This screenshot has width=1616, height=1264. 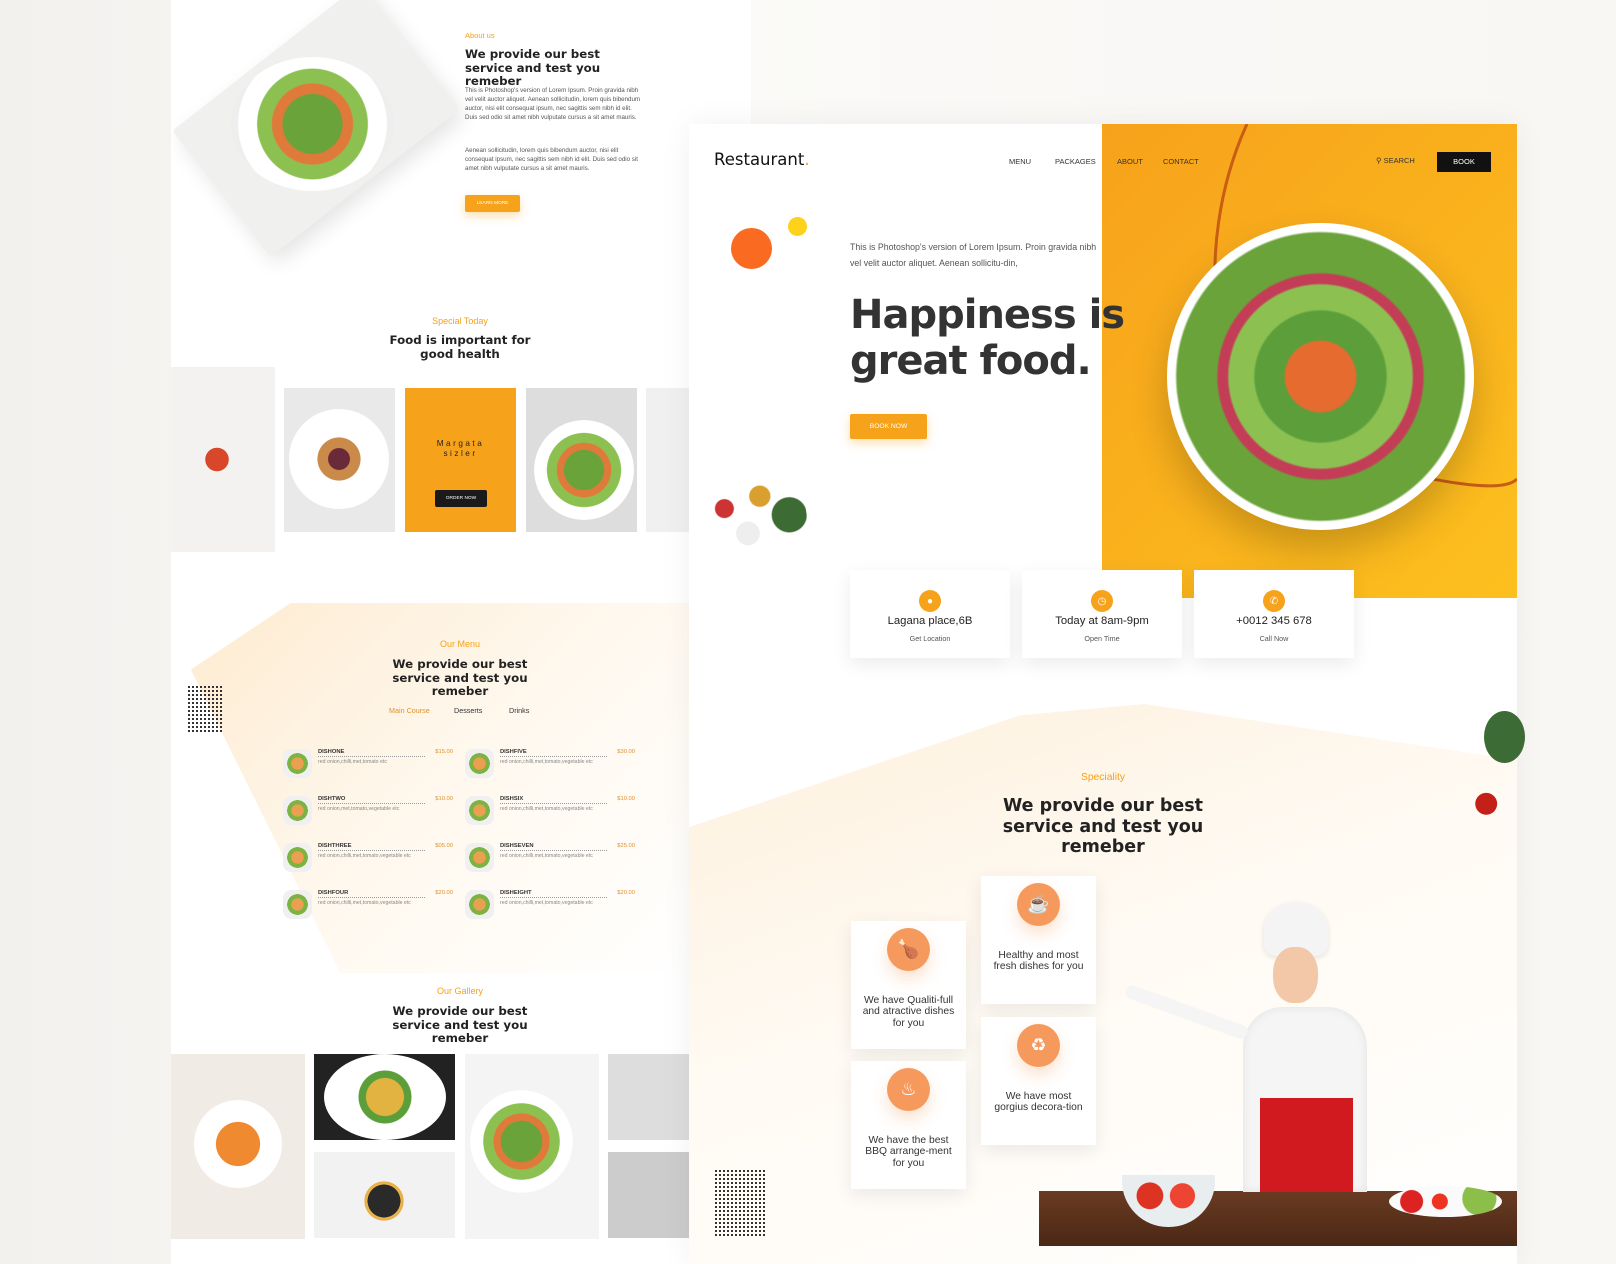 I want to click on tomato-photo, so click(x=223, y=459).